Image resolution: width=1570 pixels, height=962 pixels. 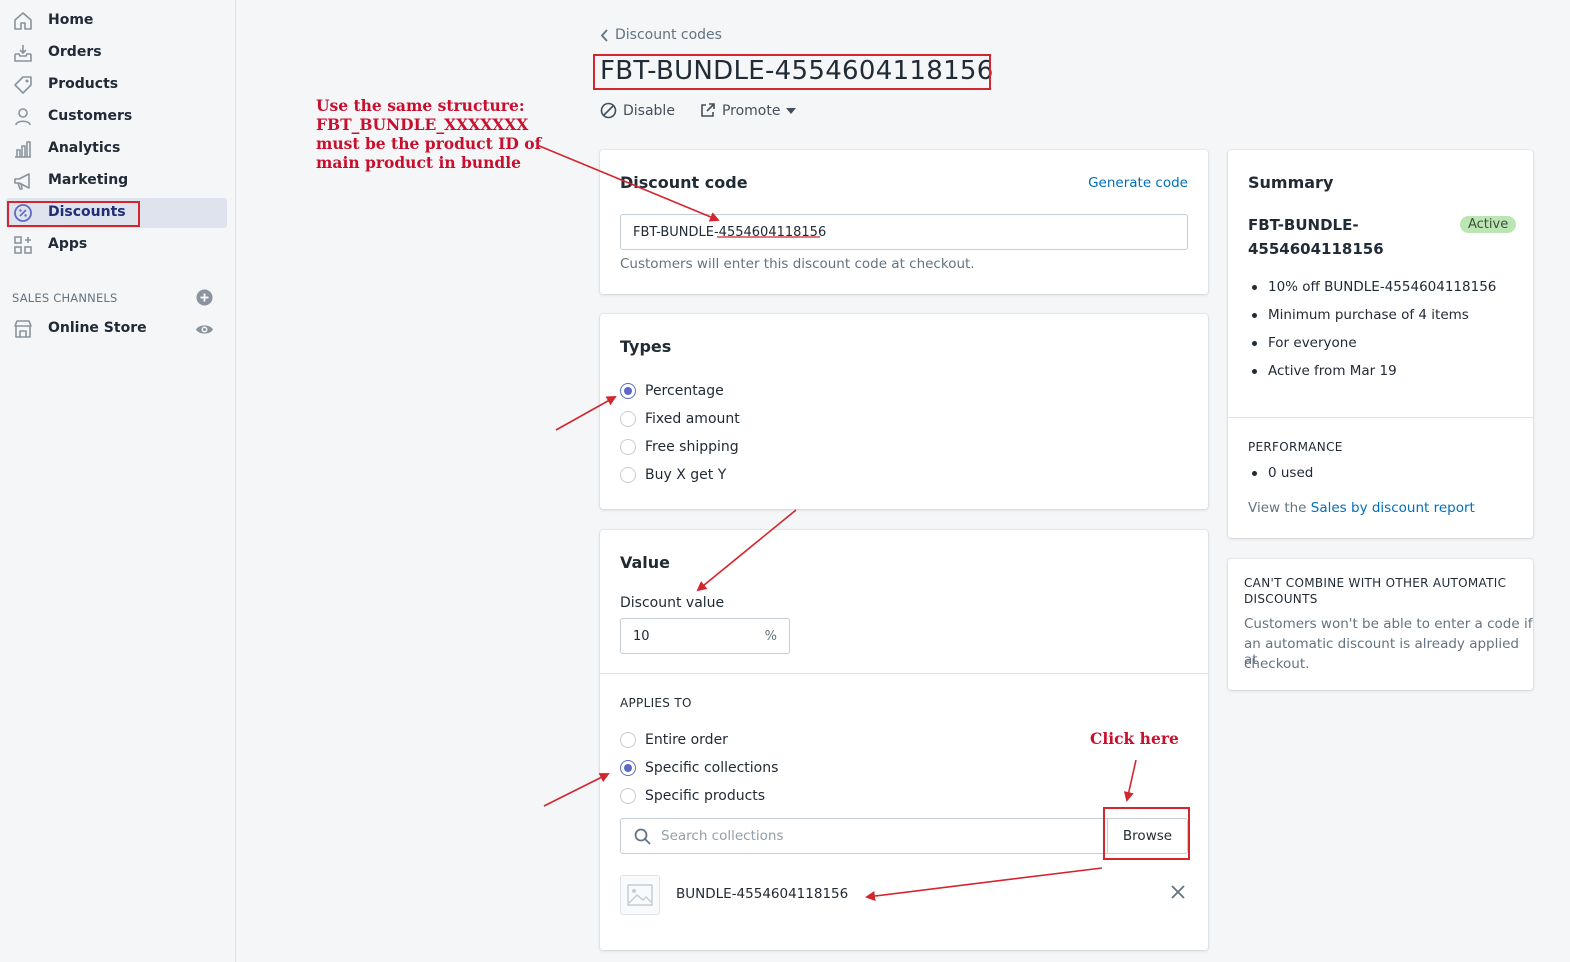 What do you see at coordinates (705, 636) in the screenshot?
I see `discount-value-input: 10 %` at bounding box center [705, 636].